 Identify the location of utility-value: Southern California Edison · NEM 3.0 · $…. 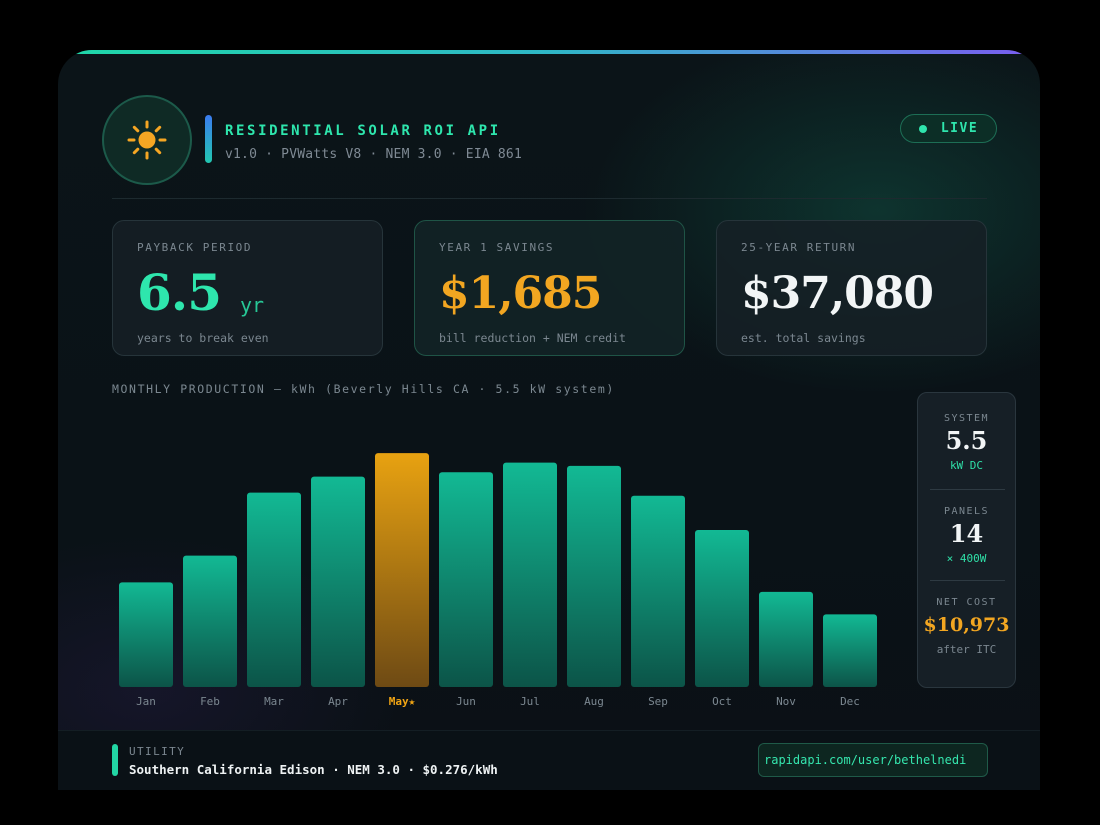
(313, 769).